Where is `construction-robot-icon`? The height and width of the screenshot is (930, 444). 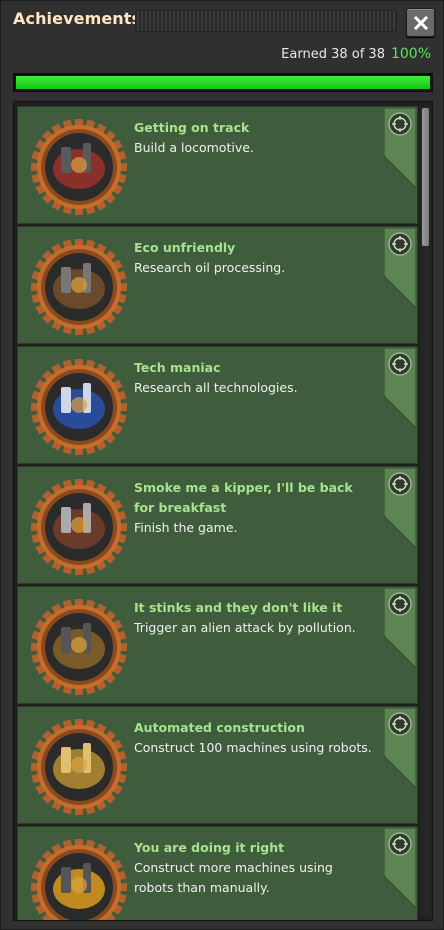
construction-robot-icon is located at coordinates (79, 767).